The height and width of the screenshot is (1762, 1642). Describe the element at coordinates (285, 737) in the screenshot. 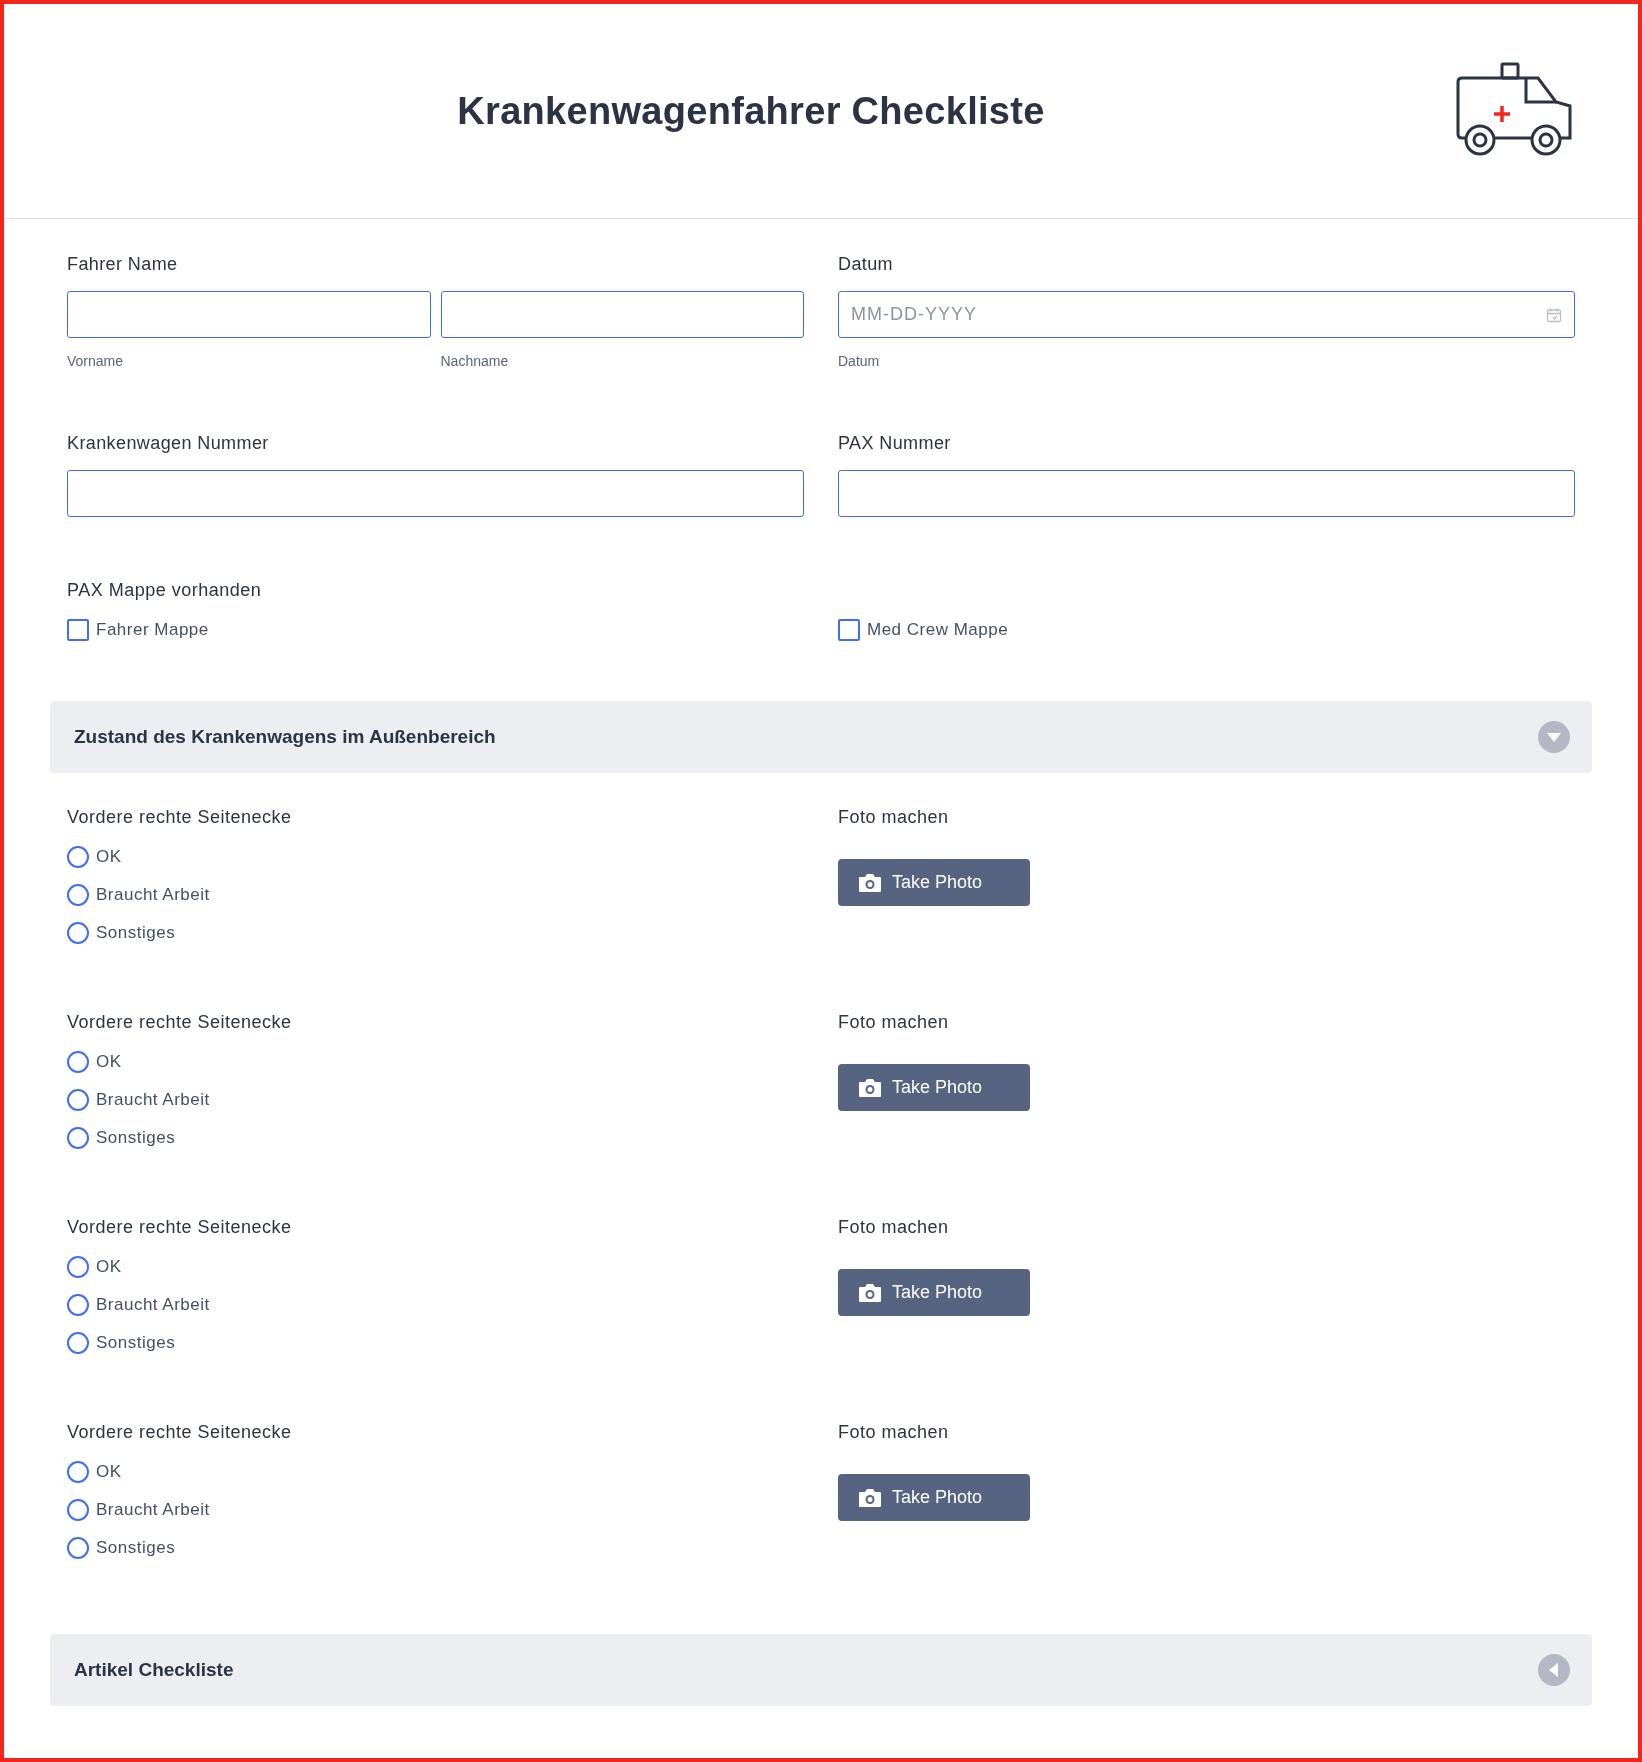

I see `section-title: Zustand des Krankenwagens im Außenbereich` at that location.